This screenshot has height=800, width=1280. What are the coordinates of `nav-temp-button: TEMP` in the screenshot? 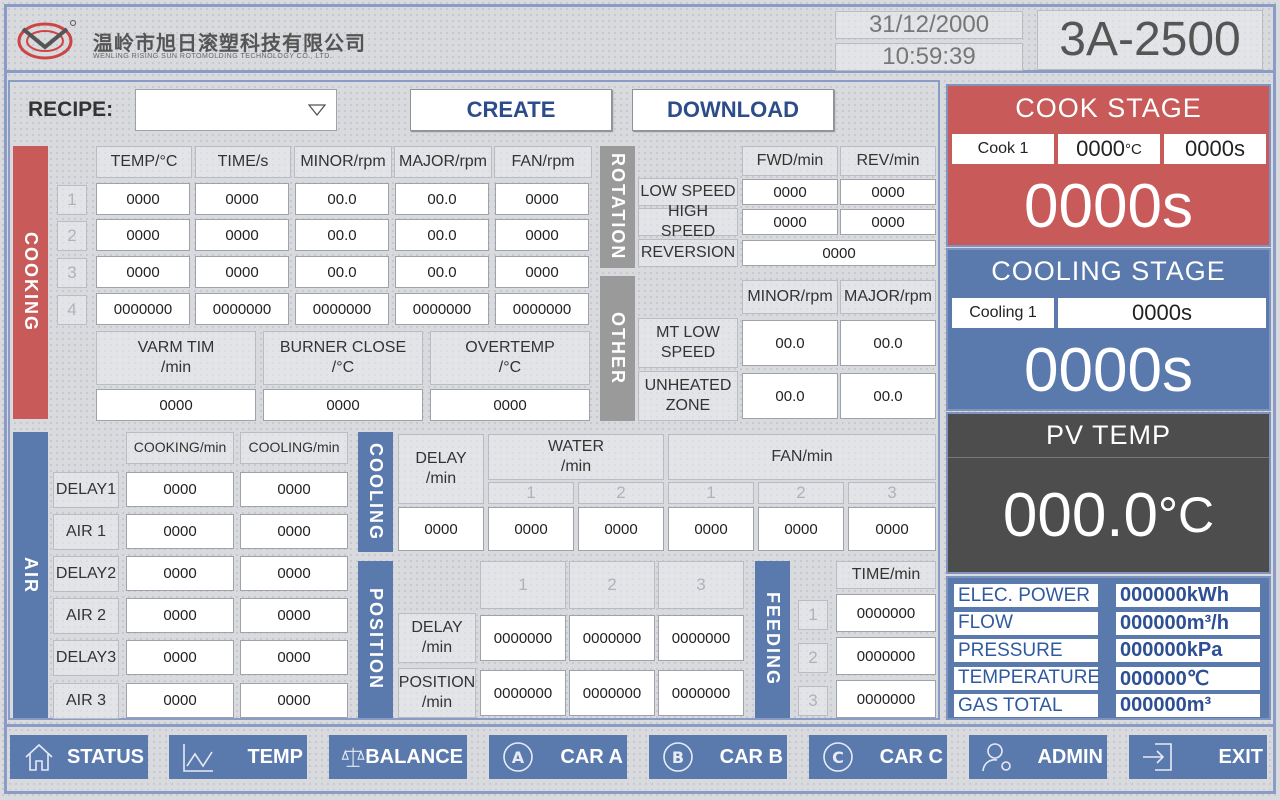 It's located at (238, 757).